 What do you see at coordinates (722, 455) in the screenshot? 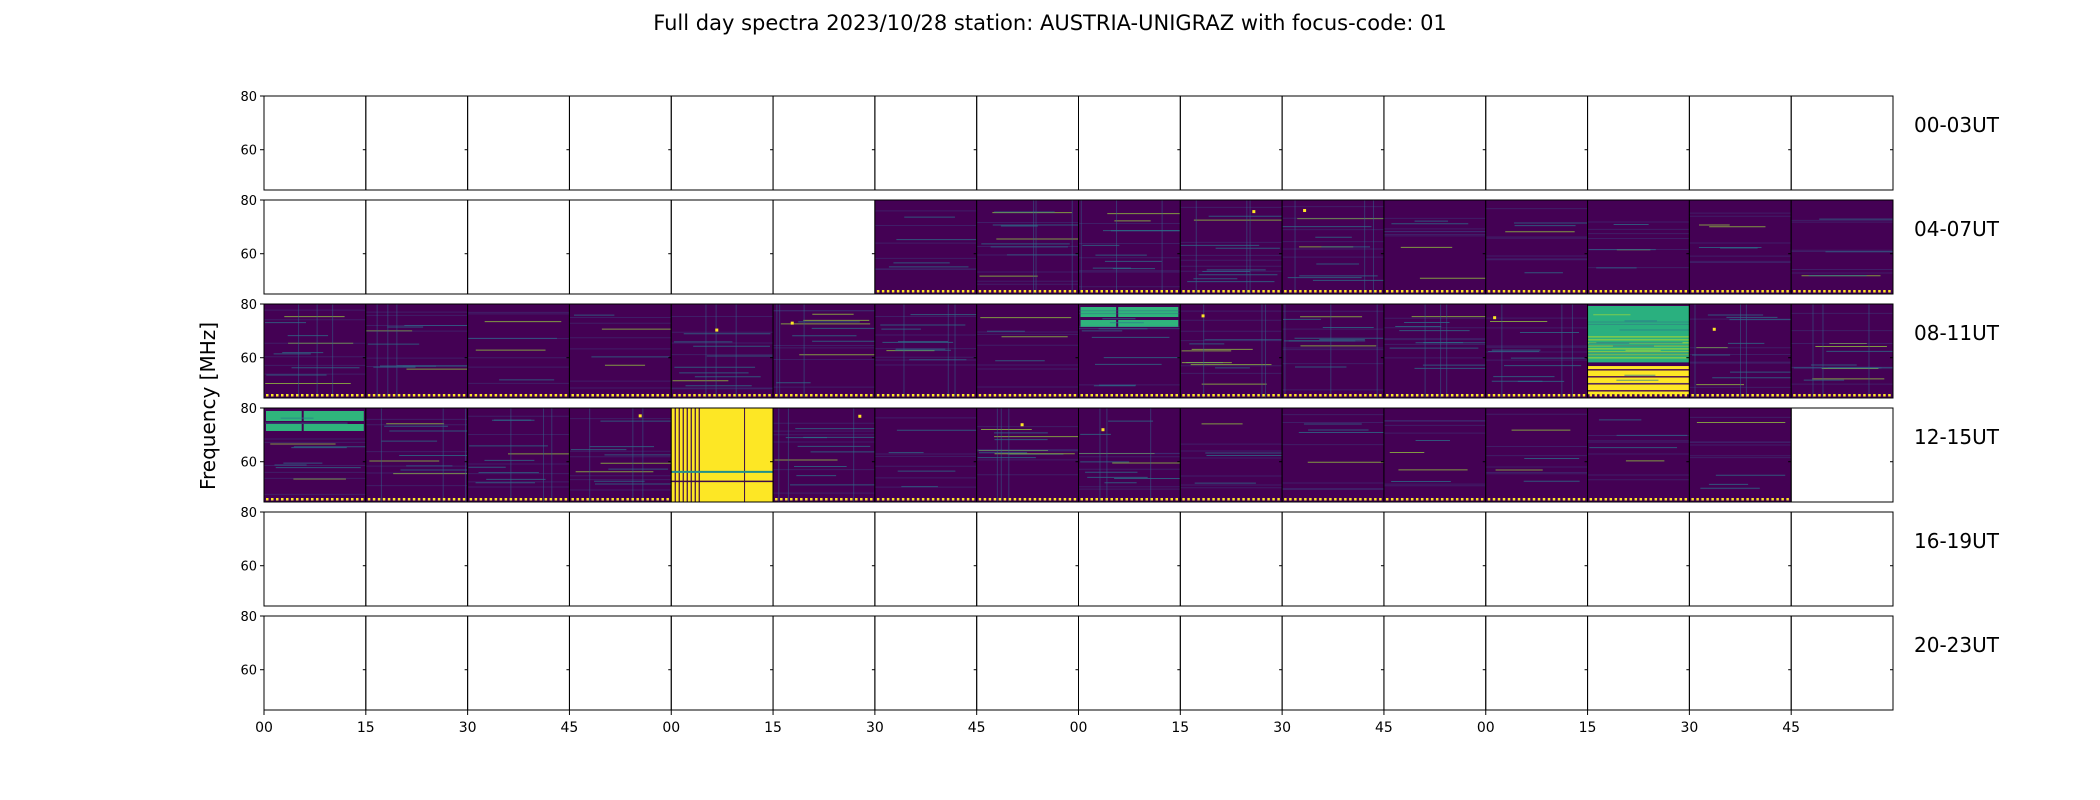
I see `spectrum-saturation` at bounding box center [722, 455].